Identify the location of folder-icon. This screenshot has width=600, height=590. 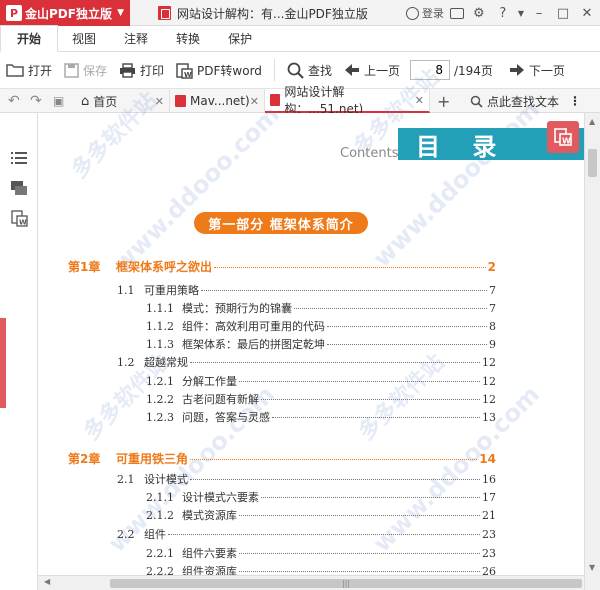
(15, 70).